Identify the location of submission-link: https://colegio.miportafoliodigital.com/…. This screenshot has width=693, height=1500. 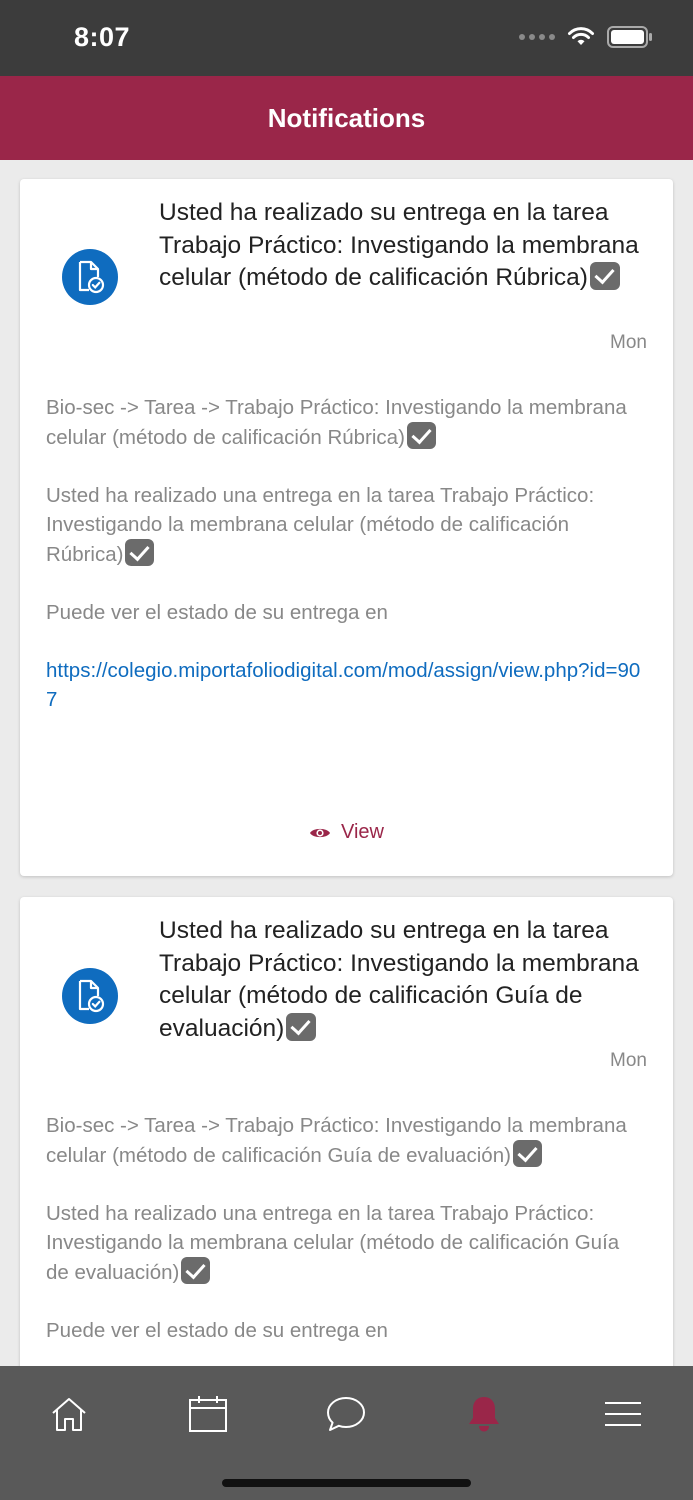
(343, 685).